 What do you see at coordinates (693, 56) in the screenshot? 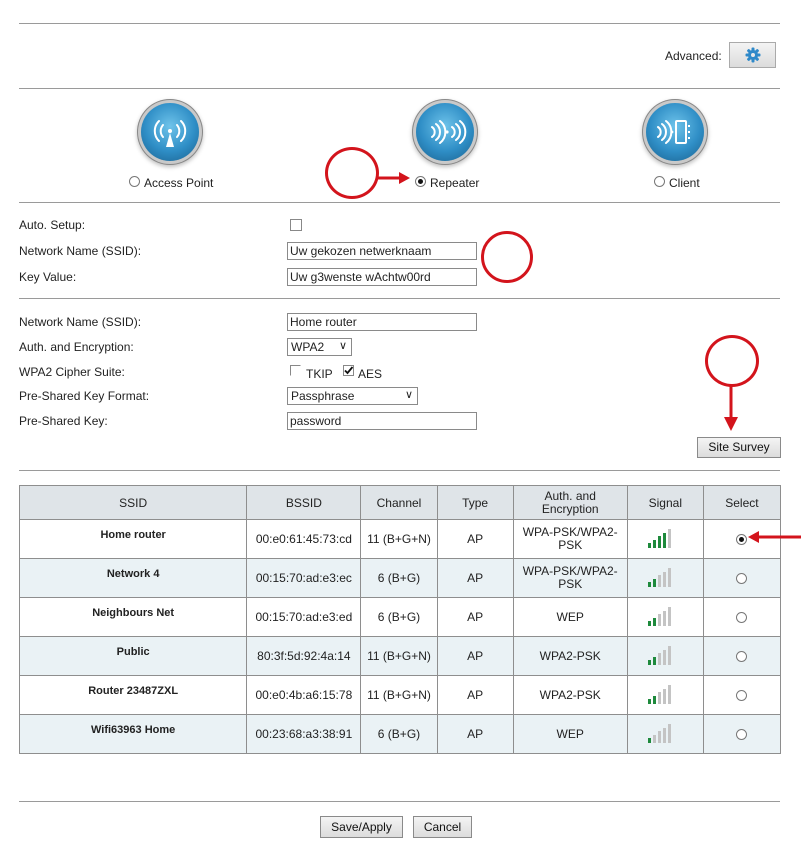
I see `advanced-label: Advanced:` at bounding box center [693, 56].